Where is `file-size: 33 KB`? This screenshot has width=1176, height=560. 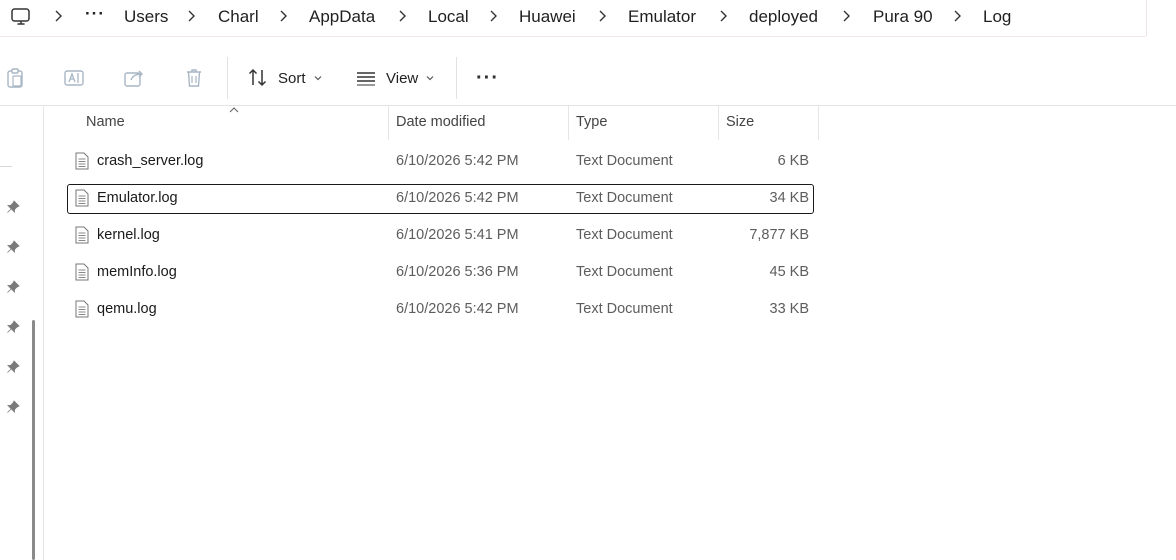 file-size: 33 KB is located at coordinates (789, 309).